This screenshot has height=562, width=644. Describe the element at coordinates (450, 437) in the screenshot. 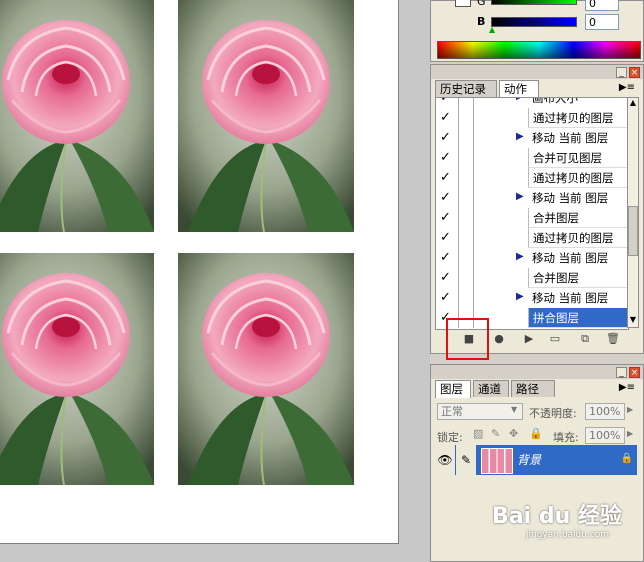

I see `lock-label: 锁定:` at that location.